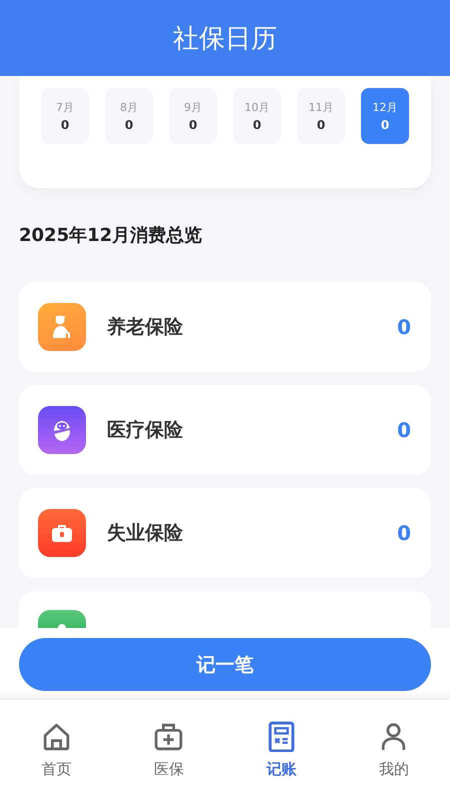  What do you see at coordinates (62, 430) in the screenshot?
I see `swaddled-baby-icon` at bounding box center [62, 430].